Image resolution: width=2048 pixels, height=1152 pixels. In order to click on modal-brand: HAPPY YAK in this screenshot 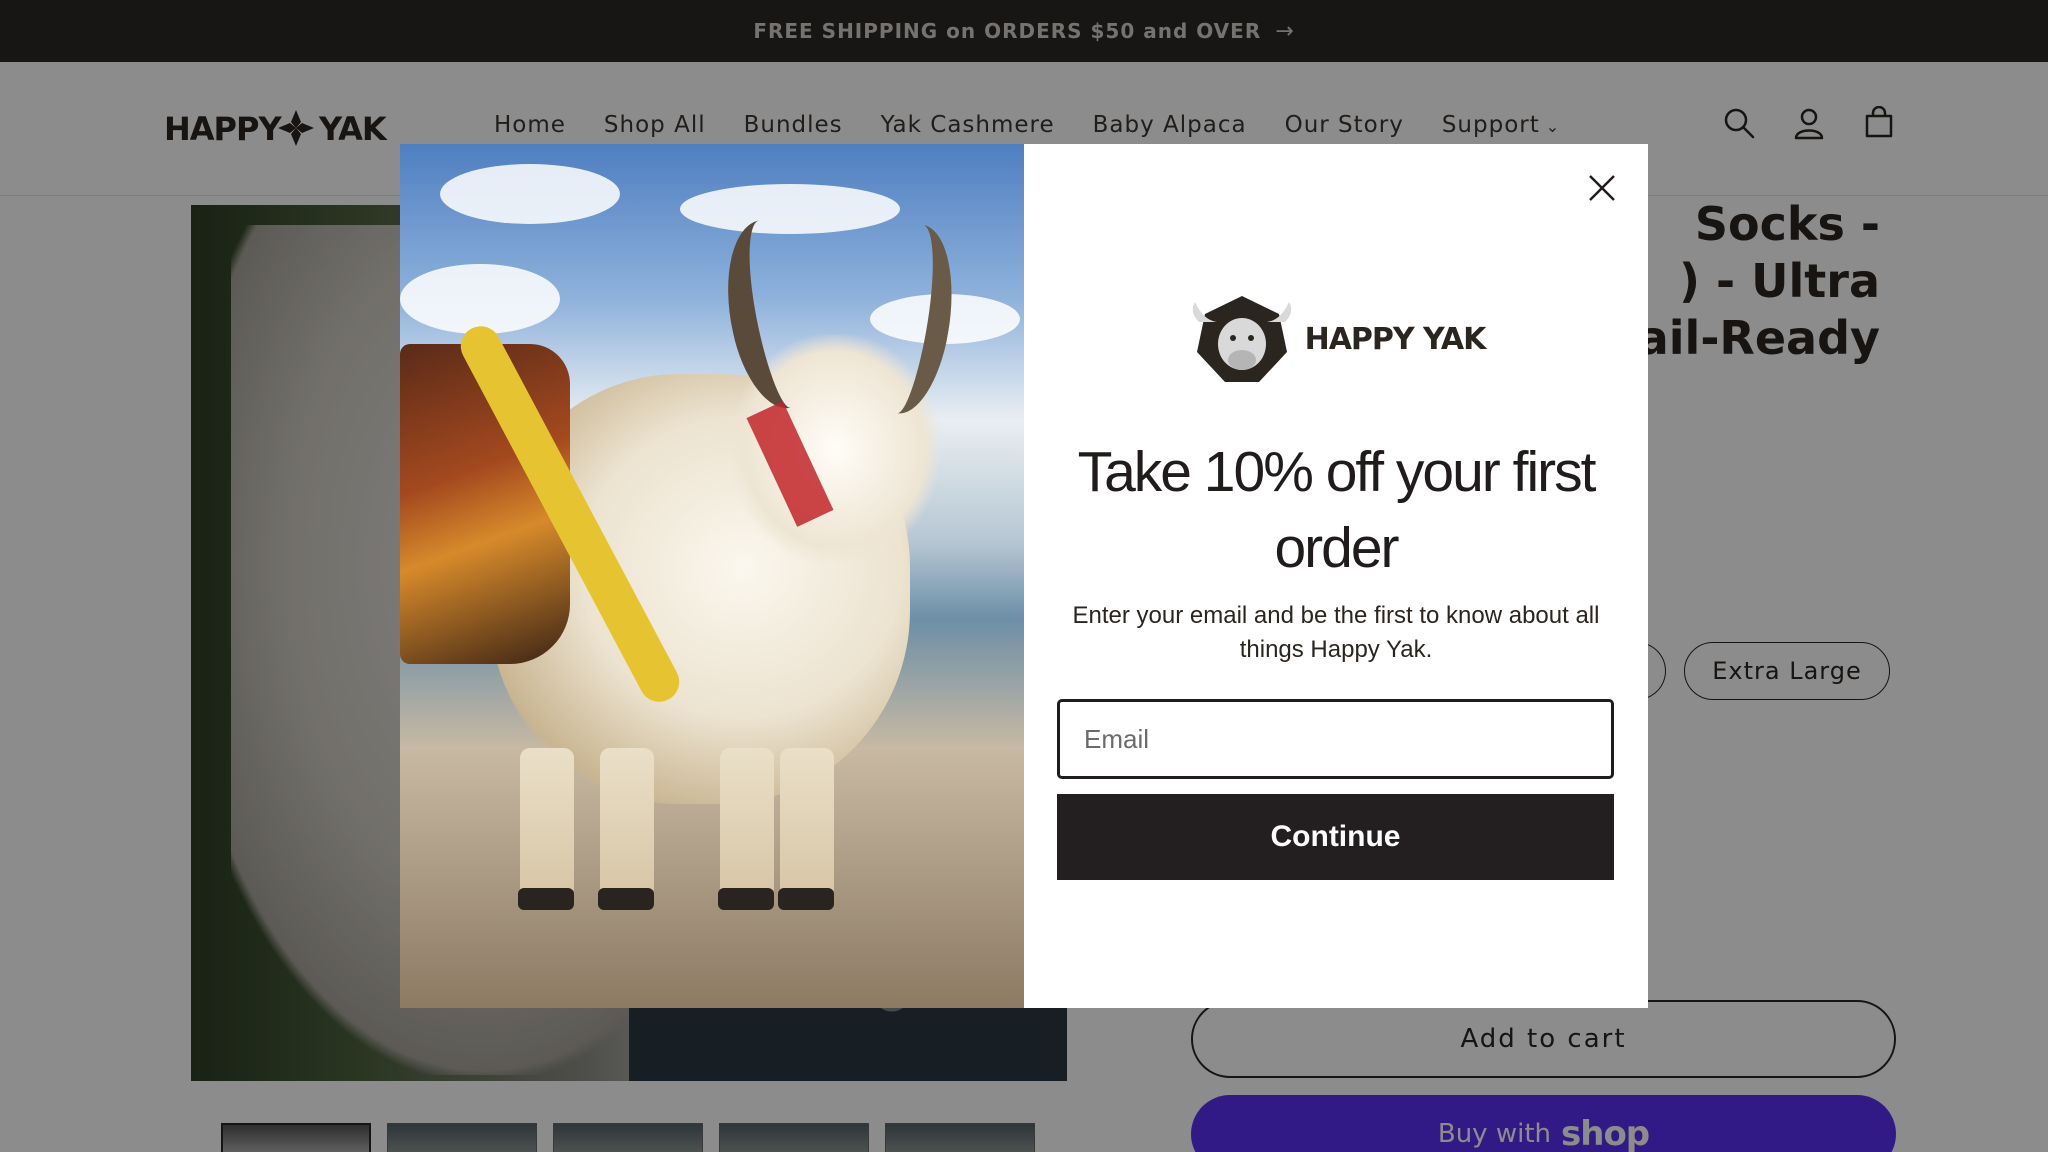, I will do `click(1336, 339)`.